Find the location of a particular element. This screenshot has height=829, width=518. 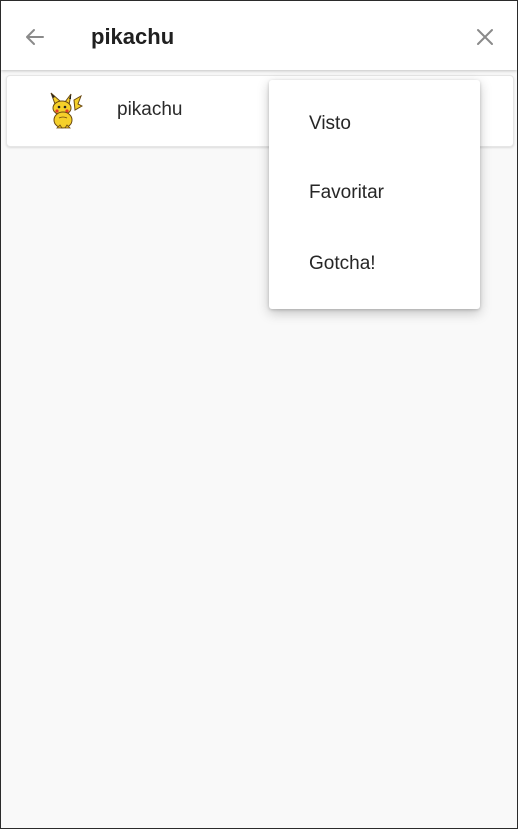

close-icon is located at coordinates (485, 37).